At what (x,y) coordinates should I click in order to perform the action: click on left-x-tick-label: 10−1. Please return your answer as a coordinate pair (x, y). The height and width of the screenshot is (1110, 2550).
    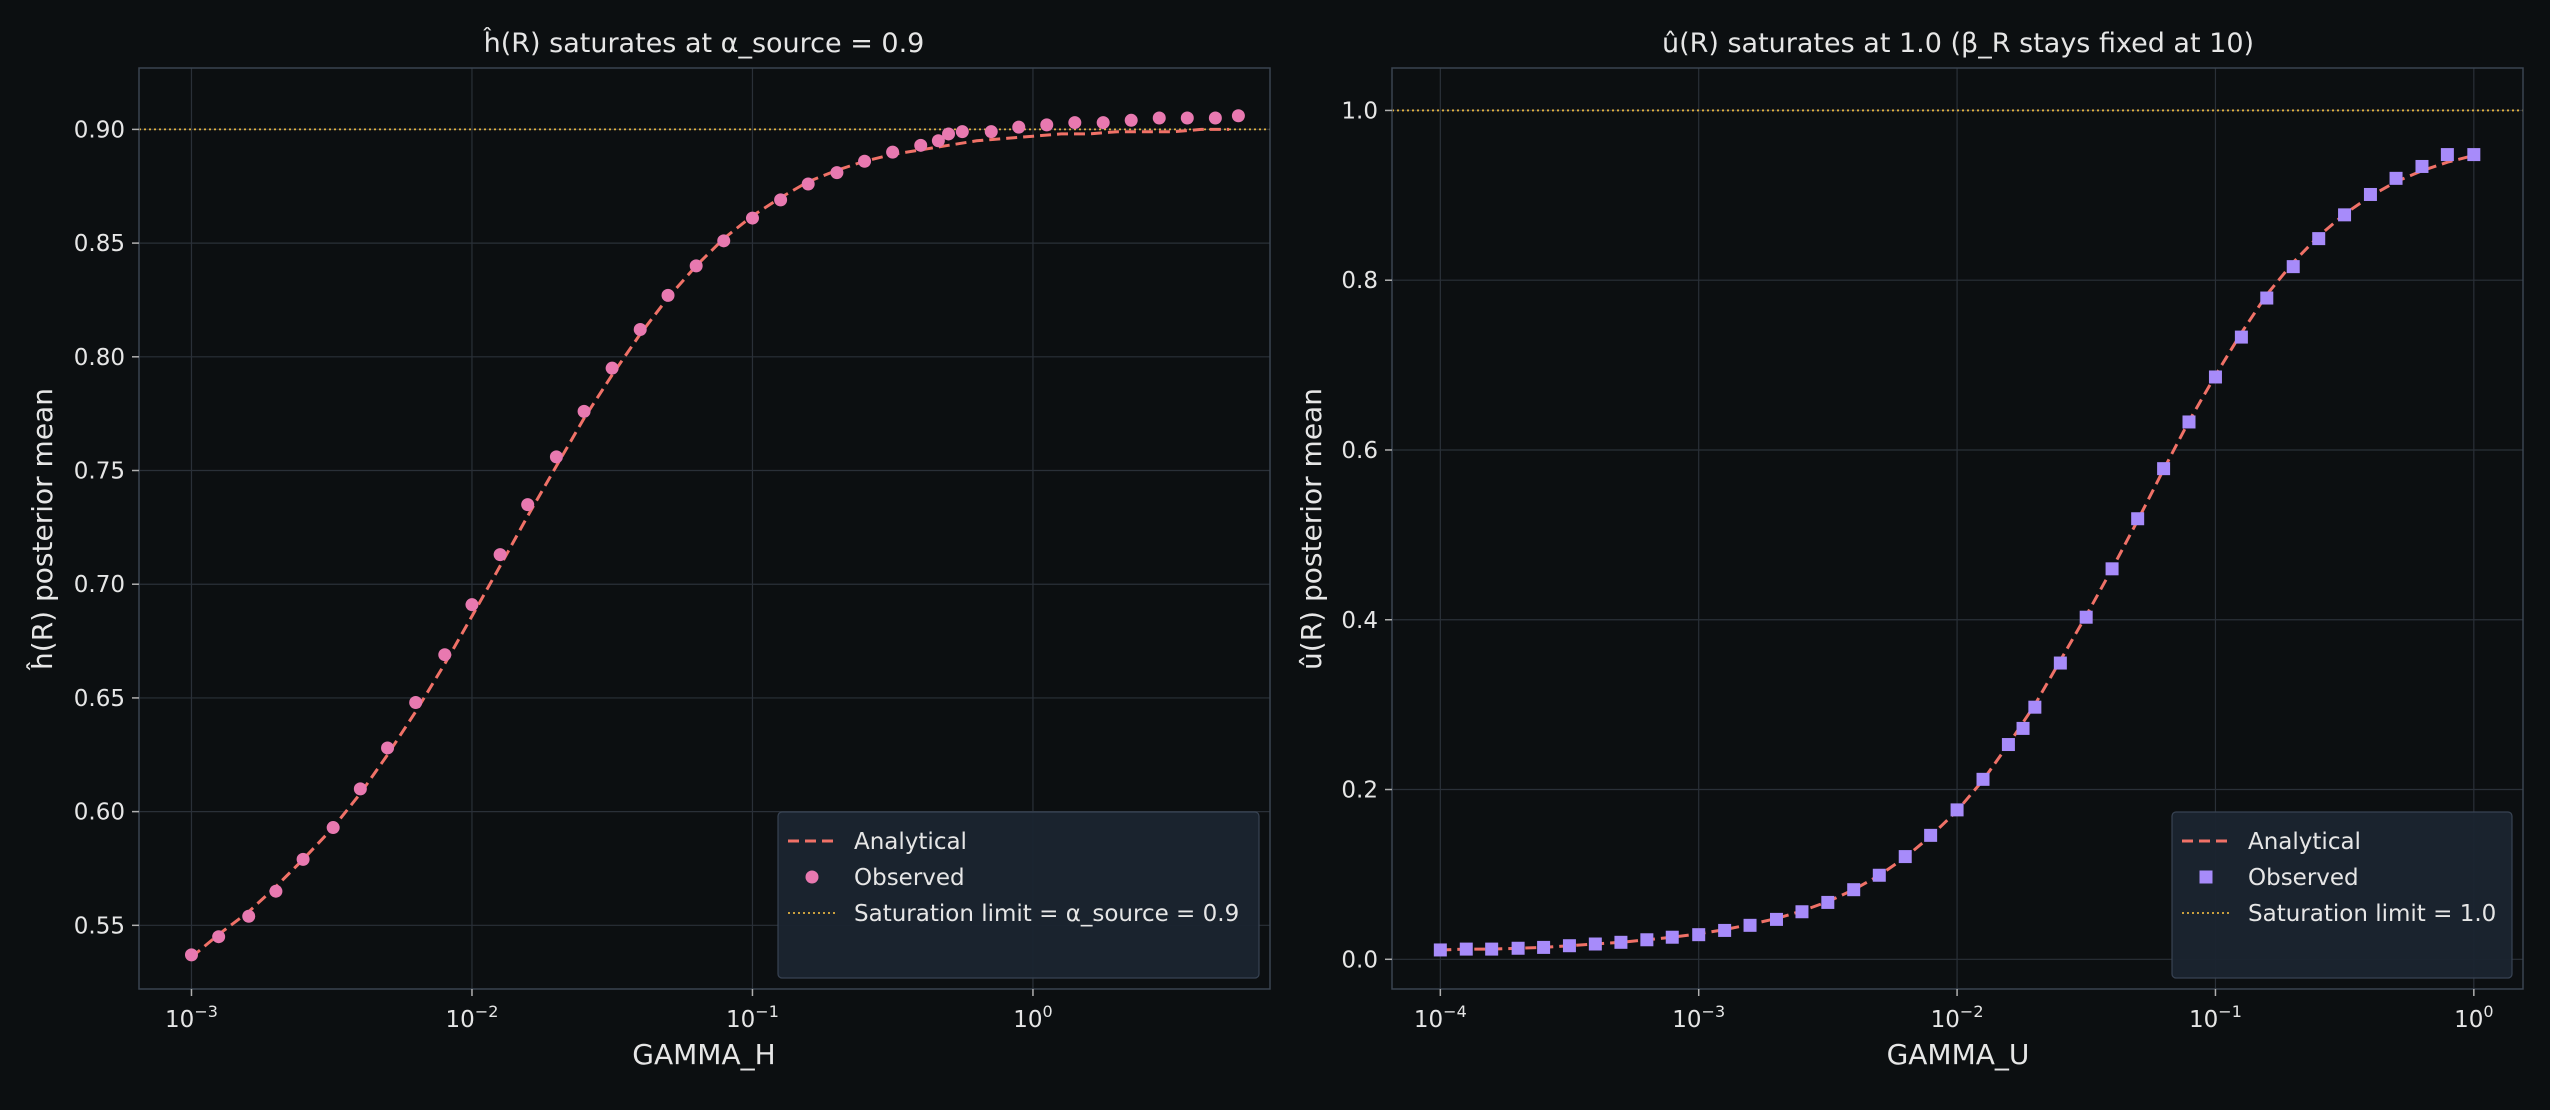
    Looking at the image, I should click on (752, 1017).